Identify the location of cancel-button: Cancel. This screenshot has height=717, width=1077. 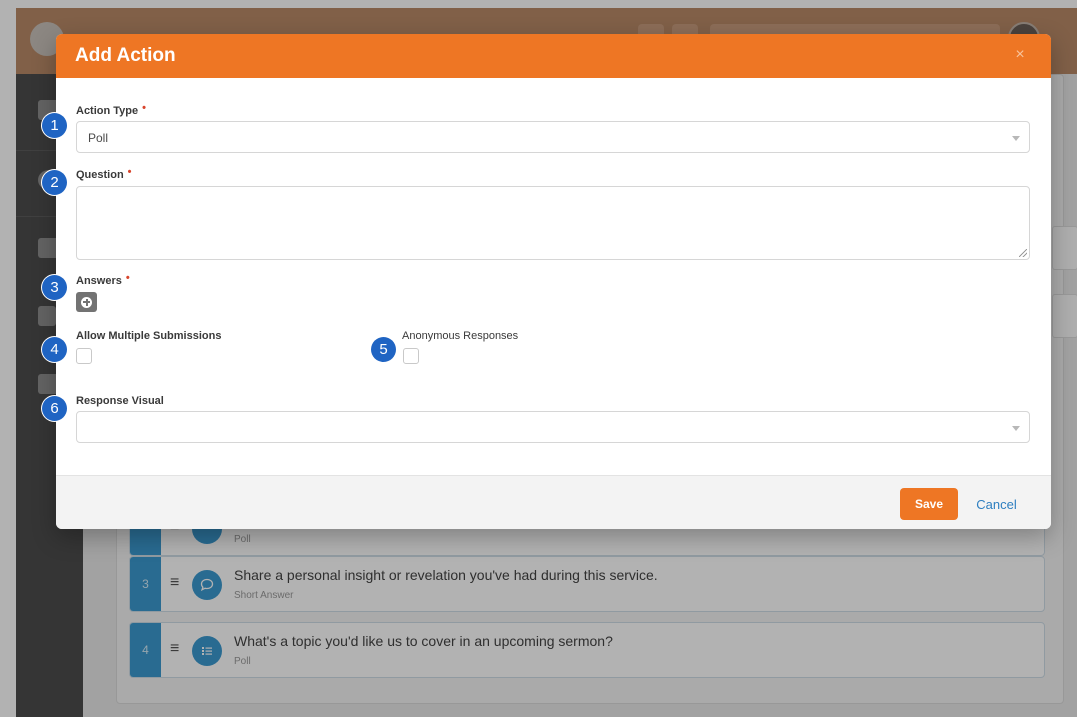
(996, 504).